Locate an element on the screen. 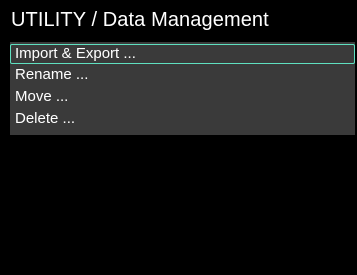 Image resolution: width=357 pixels, height=275 pixels. page-title: UTILITY / Data Management is located at coordinates (140, 20).